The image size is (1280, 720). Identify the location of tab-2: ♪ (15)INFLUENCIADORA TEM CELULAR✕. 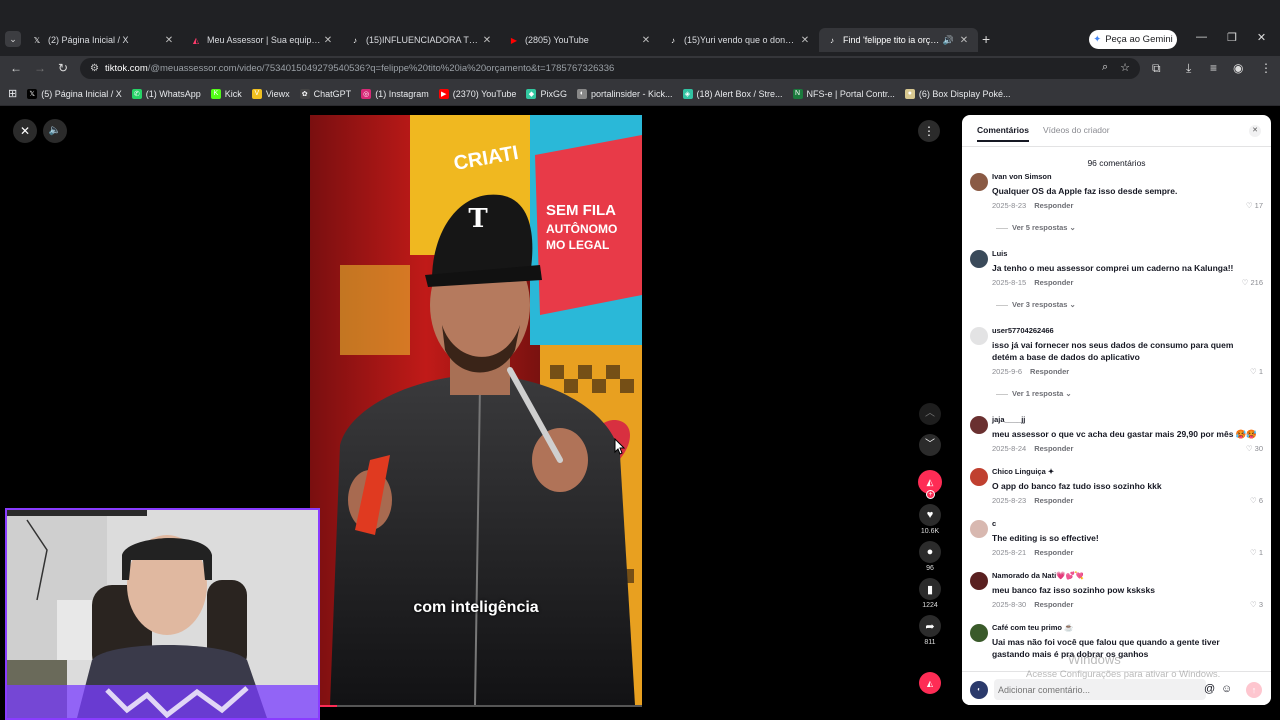
(421, 40).